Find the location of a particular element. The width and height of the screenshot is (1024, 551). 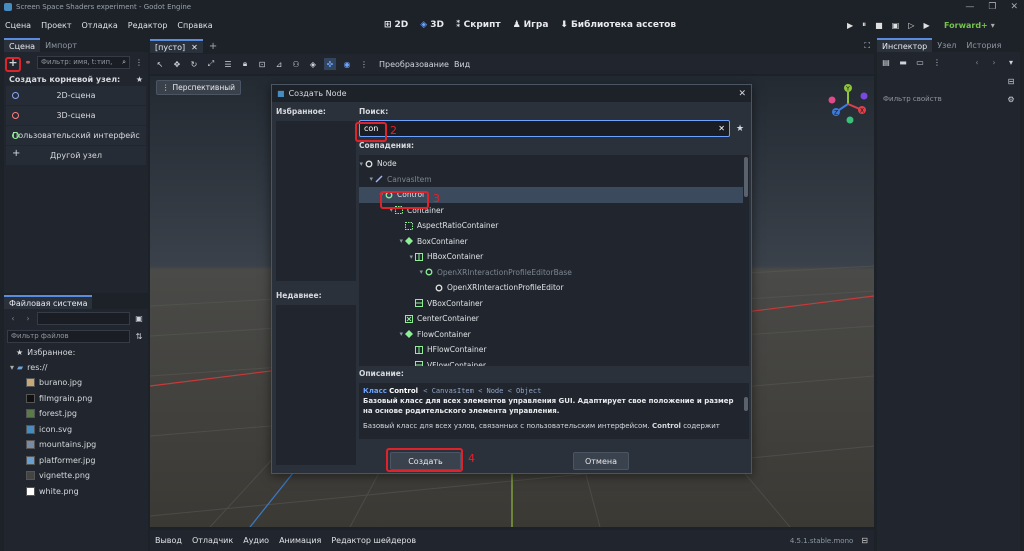

class-tree-item: ▾ BoxContainer is located at coordinates (554, 242).